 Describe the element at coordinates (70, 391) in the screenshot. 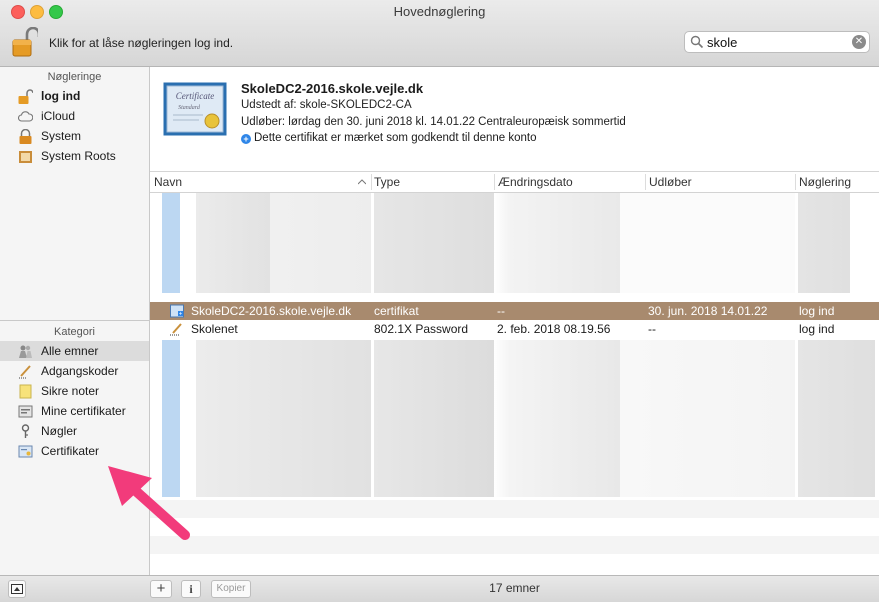

I see `sidebar-item-label: Sikre noter` at that location.